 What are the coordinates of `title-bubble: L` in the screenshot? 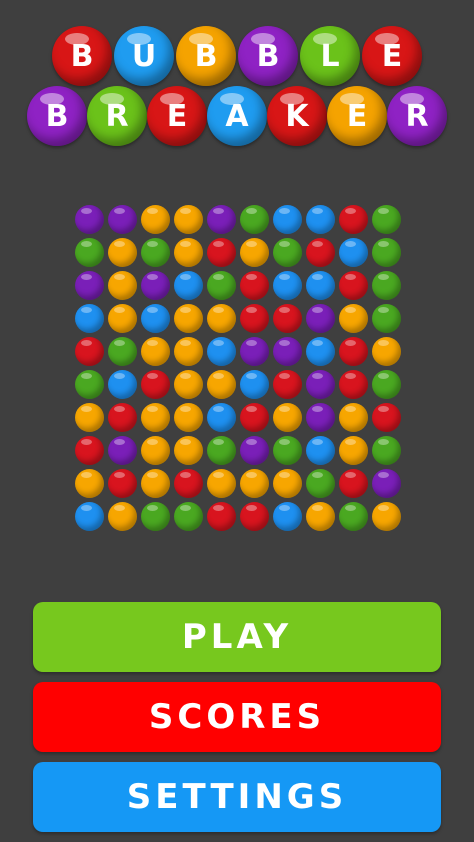 It's located at (330, 56).